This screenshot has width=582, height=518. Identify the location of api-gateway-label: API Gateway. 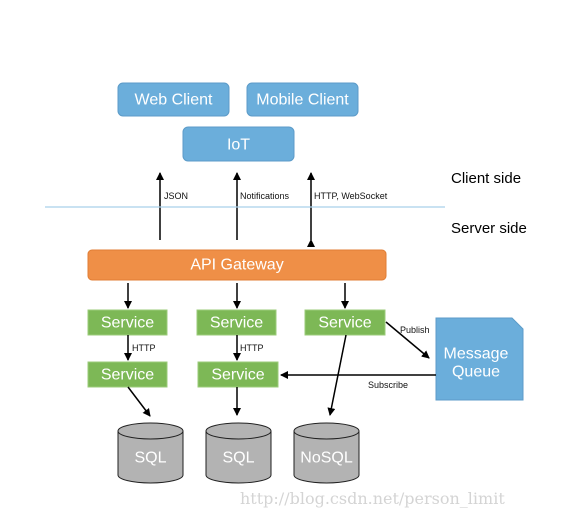
(236, 265).